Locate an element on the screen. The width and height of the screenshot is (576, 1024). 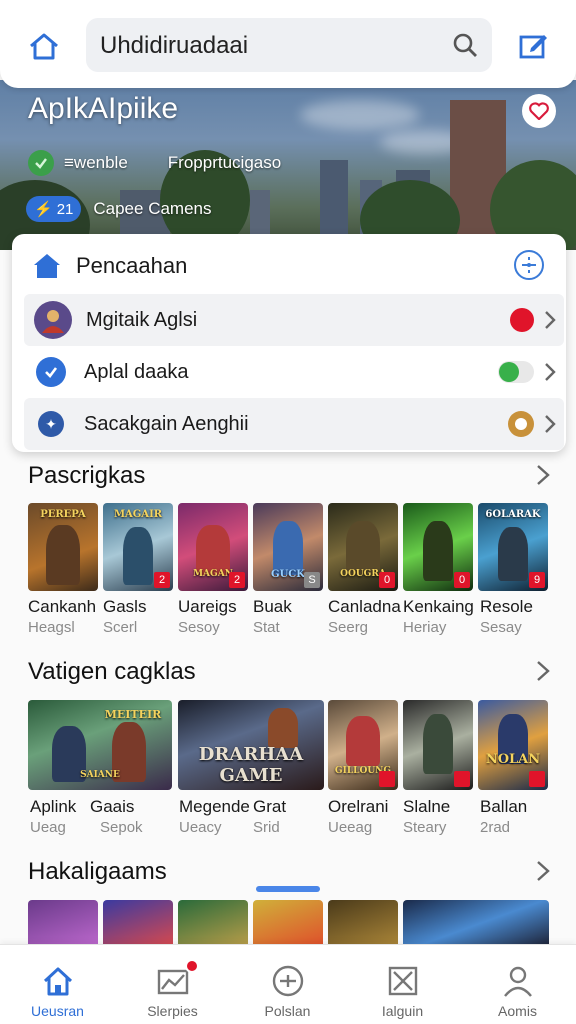
nav-item-add: Polslan is located at coordinates (287, 984).